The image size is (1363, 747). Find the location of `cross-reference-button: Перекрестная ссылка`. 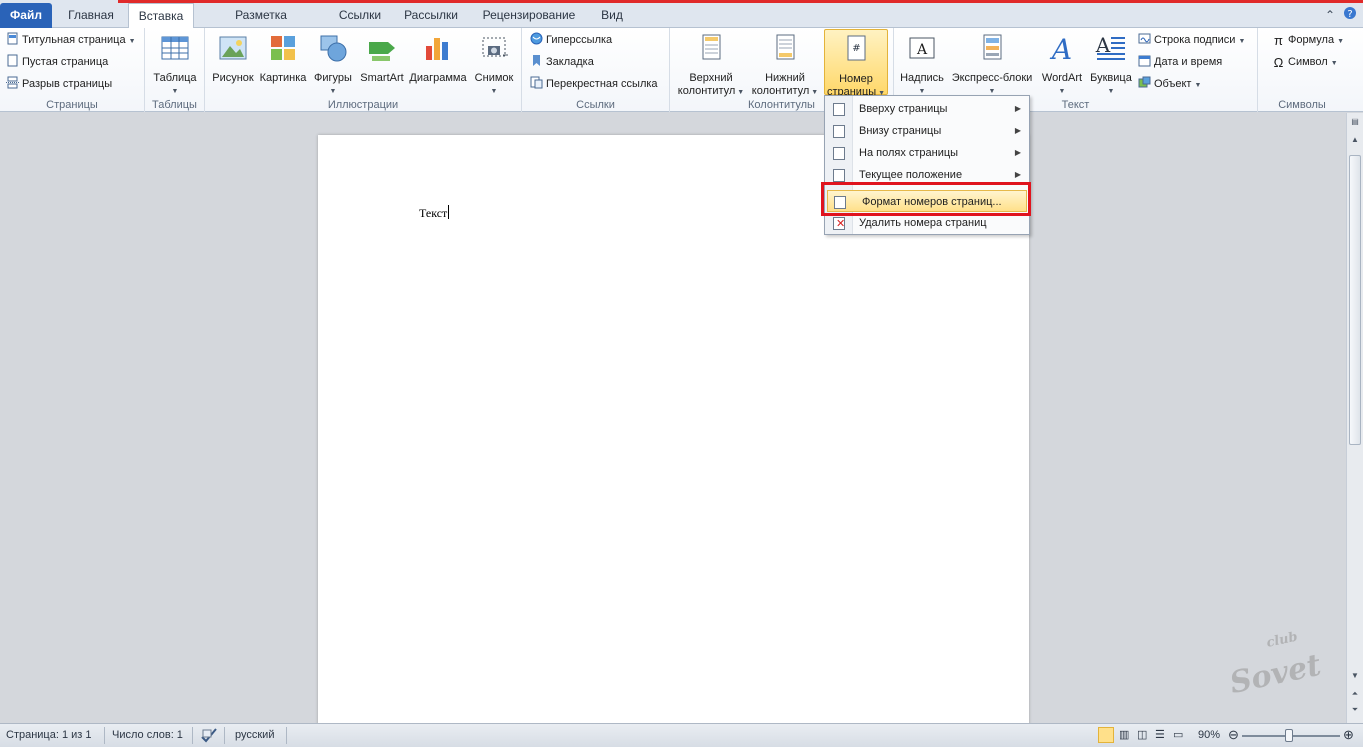

cross-reference-button: Перекрестная ссылка is located at coordinates (594, 84).